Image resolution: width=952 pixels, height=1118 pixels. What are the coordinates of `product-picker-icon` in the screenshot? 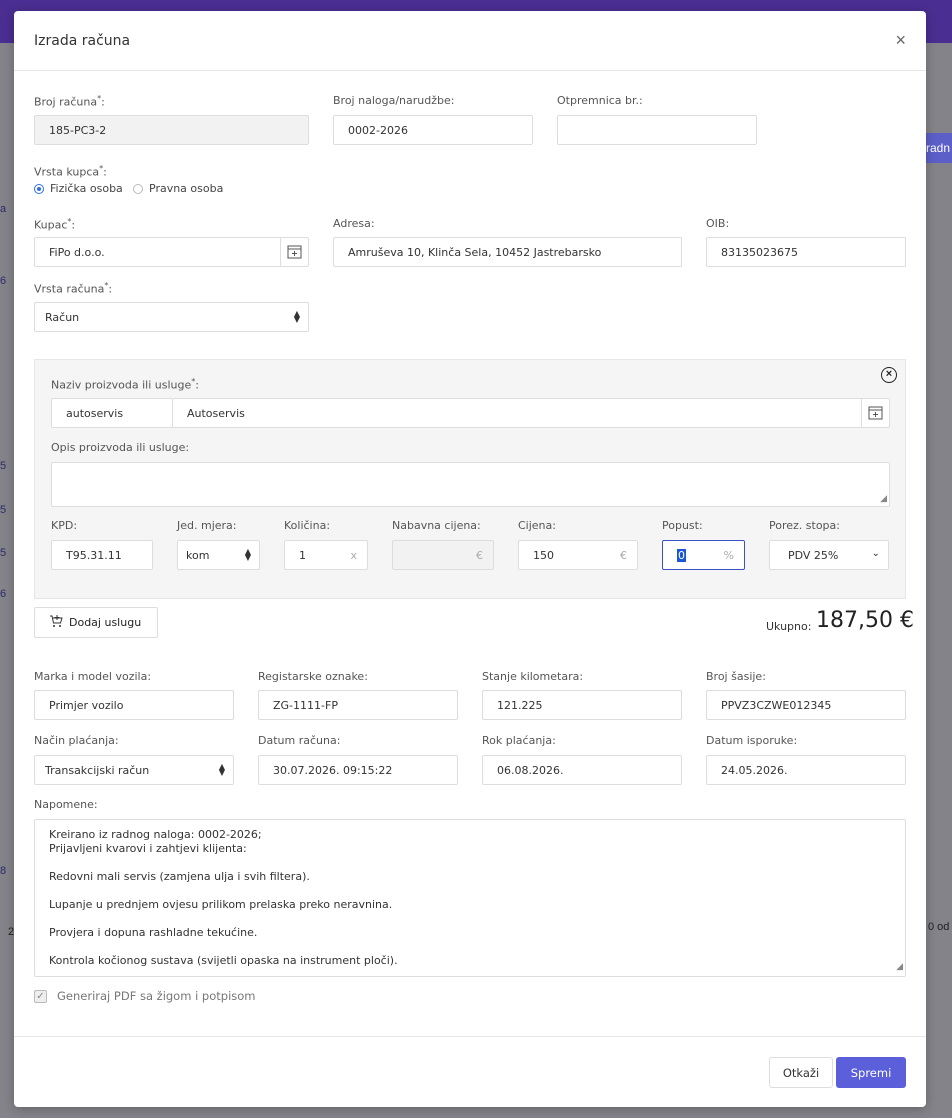 It's located at (875, 413).